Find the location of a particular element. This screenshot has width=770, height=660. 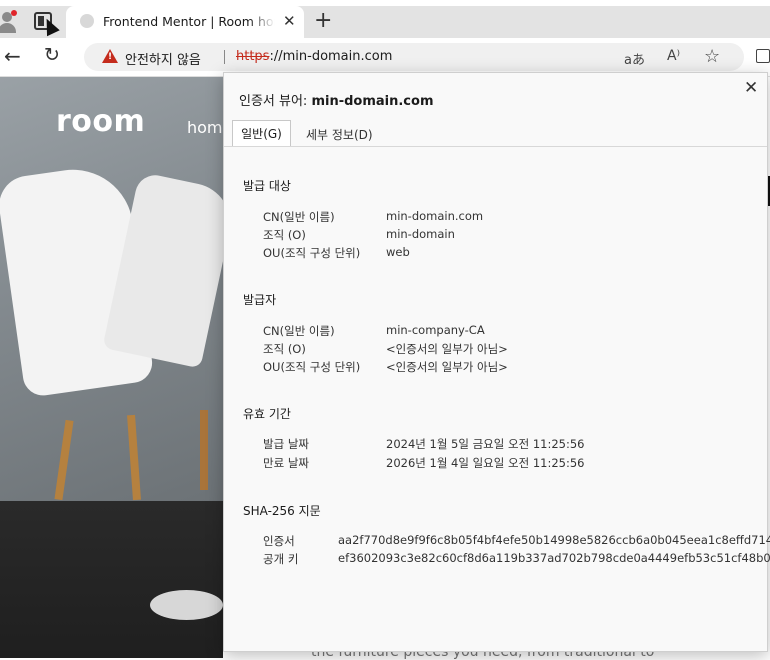

field-label: 발급 날짜 is located at coordinates (286, 444).